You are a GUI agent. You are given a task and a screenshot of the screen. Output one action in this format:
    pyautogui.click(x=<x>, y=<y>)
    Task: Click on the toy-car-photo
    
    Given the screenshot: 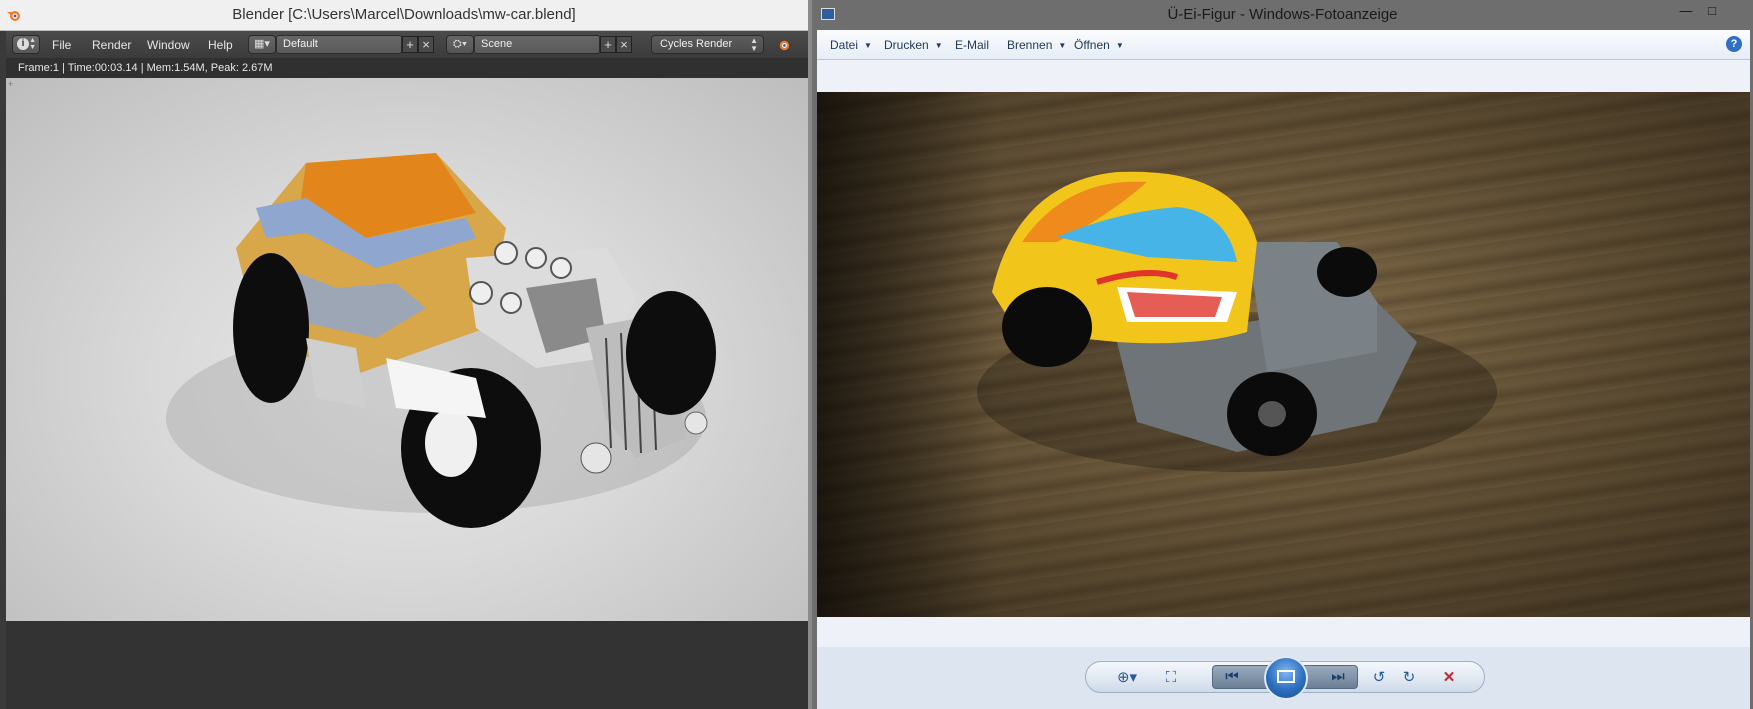 What is the action you would take?
    pyautogui.click(x=1237, y=321)
    